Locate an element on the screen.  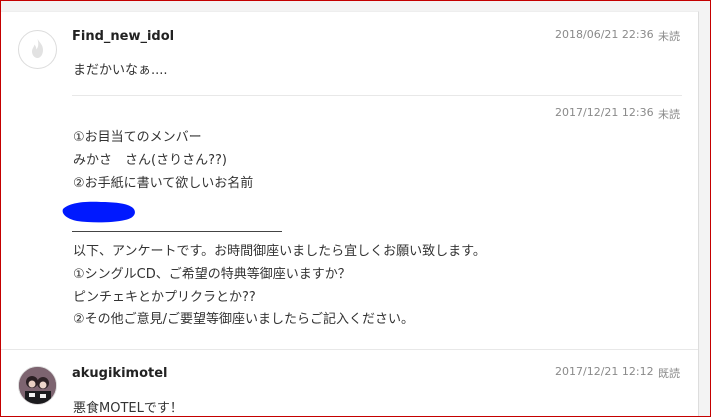
sender-name: akugikimotel is located at coordinates (120, 373).